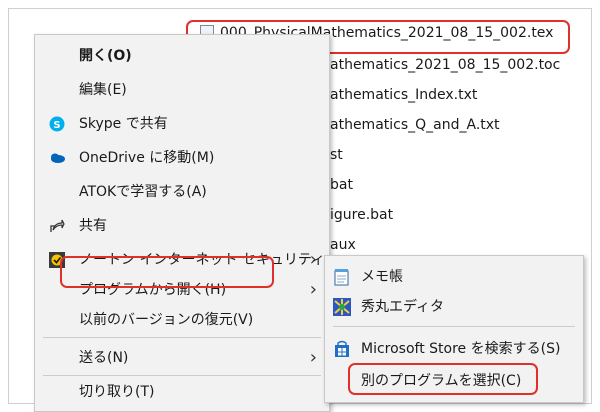 This screenshot has height=412, width=600. I want to click on file-name: athematics_2021_08_15_002.toc, so click(445, 65).